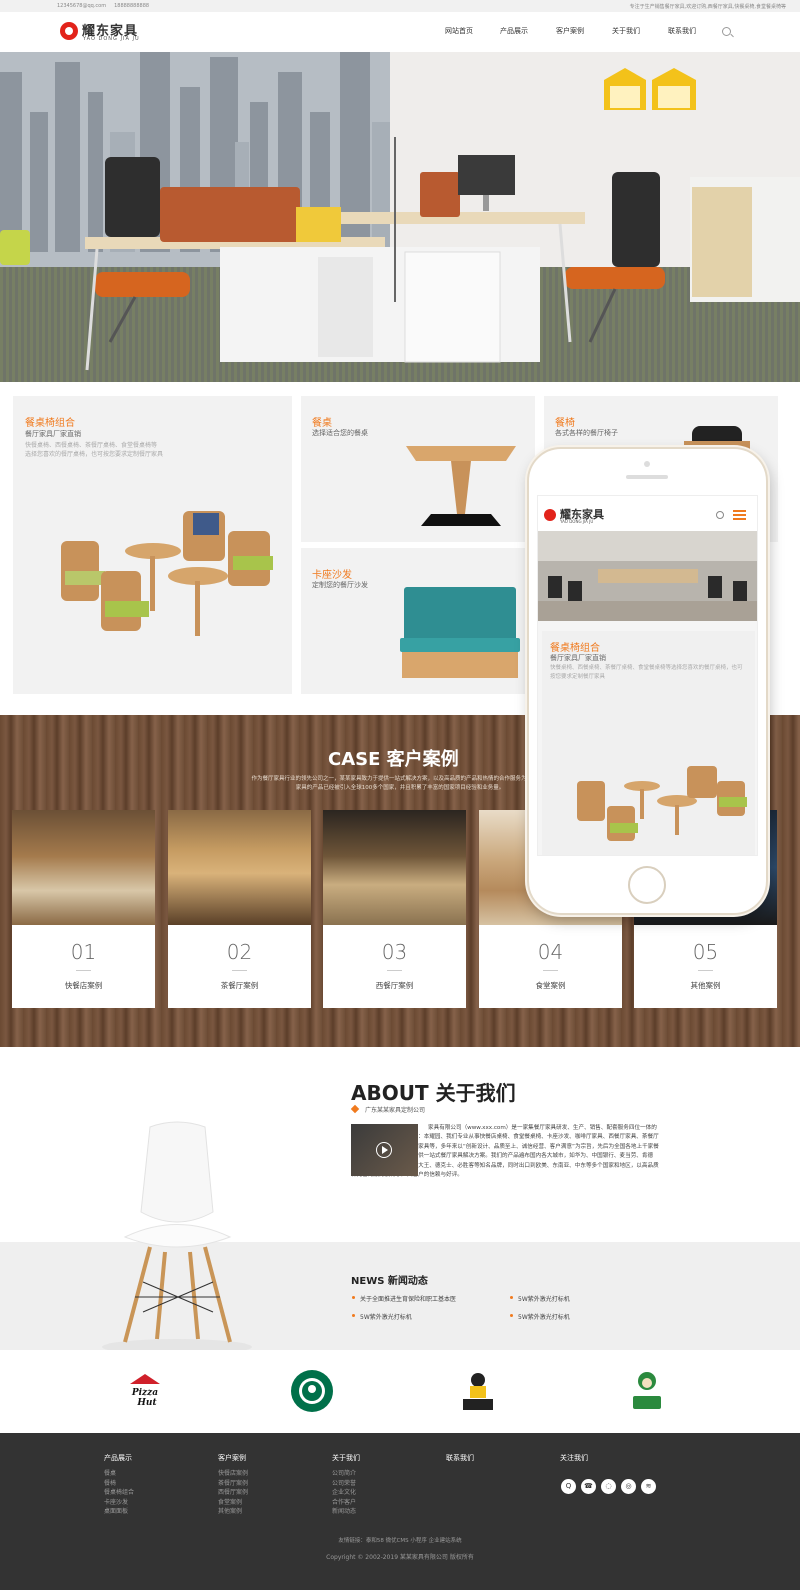  I want to click on footer-col-cases: 客户案例 快餐店案例 茶餐厅案例 西餐厅案例 食堂案例 其他案例, so click(233, 1485).